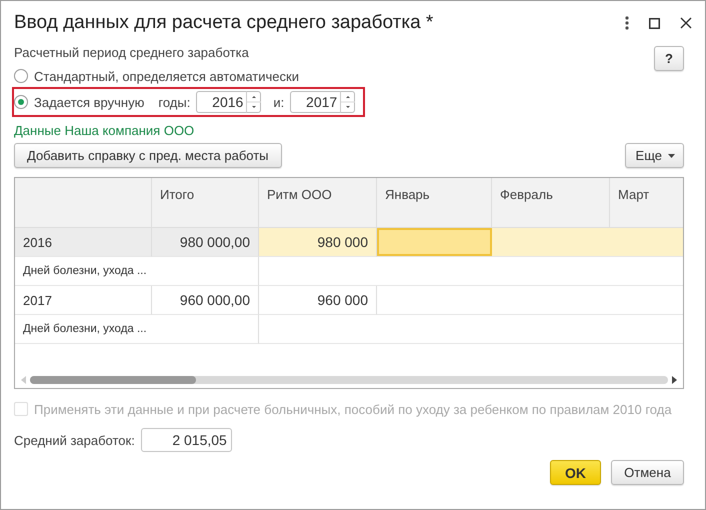  What do you see at coordinates (353, 409) in the screenshot?
I see `checkbox-label: Применять эти данные и при расчете больничных, пособий по уходу за ребенком по правилам 2010 года` at bounding box center [353, 409].